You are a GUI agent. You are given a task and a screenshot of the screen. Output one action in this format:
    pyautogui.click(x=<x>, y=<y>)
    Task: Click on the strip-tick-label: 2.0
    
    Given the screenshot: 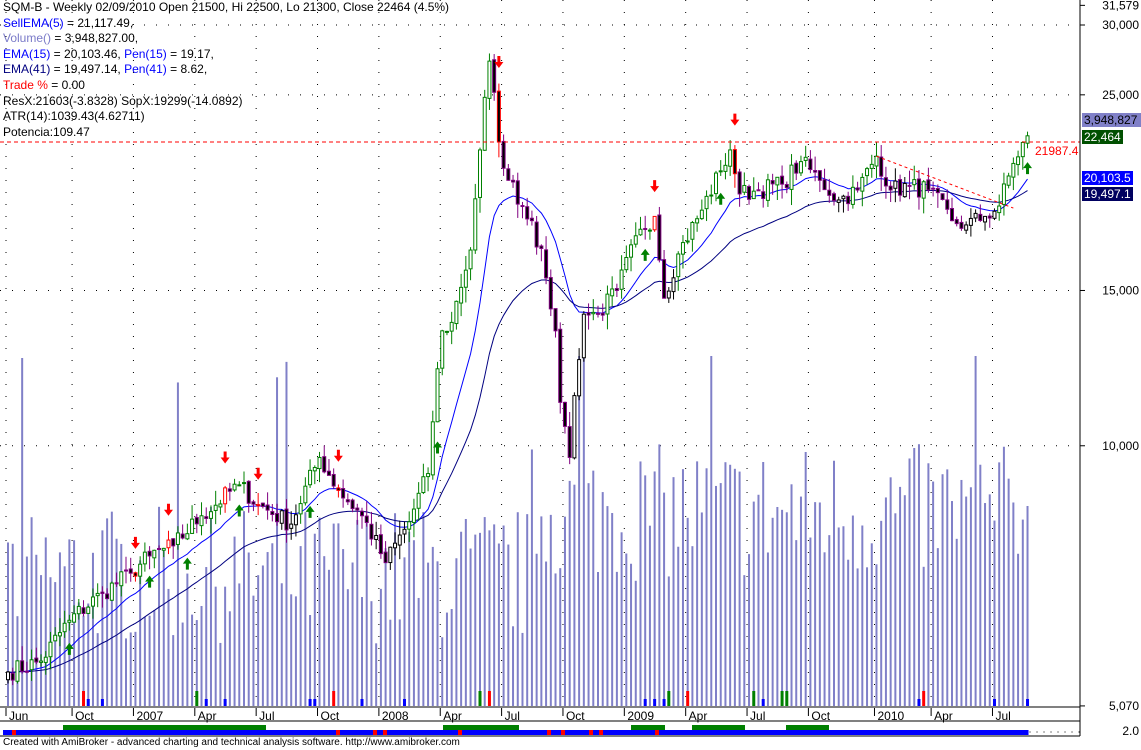 What is the action you would take?
    pyautogui.click(x=1130, y=731)
    